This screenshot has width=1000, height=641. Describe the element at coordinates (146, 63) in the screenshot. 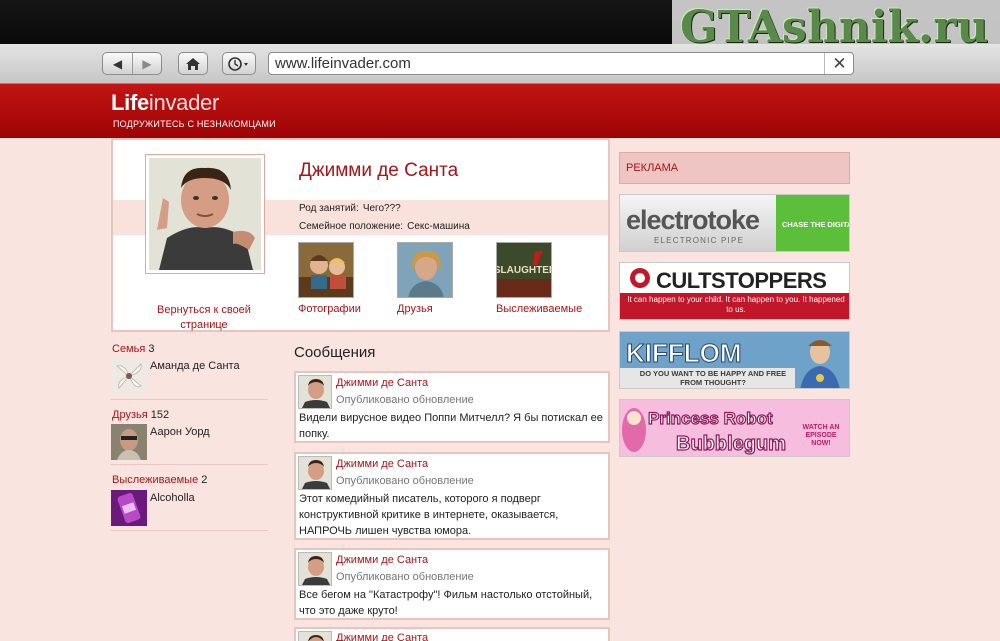

I see `forward-arrow-icon: ▶` at that location.